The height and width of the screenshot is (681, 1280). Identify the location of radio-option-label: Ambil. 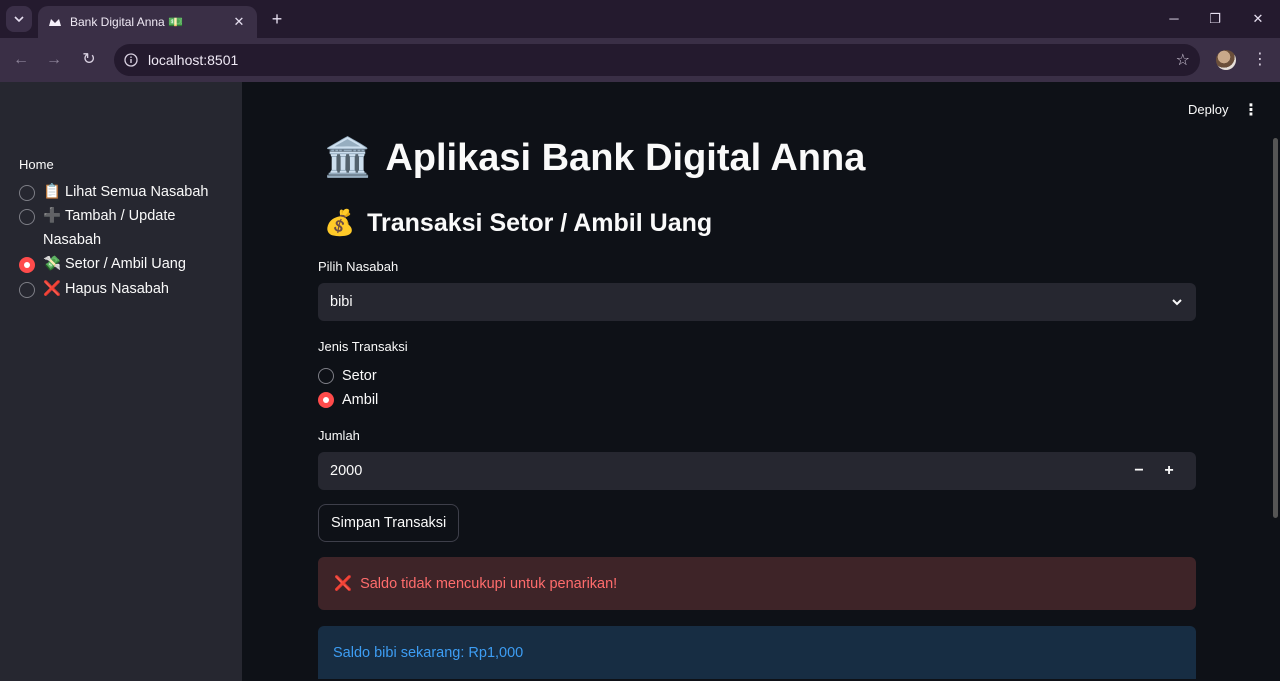
(360, 399).